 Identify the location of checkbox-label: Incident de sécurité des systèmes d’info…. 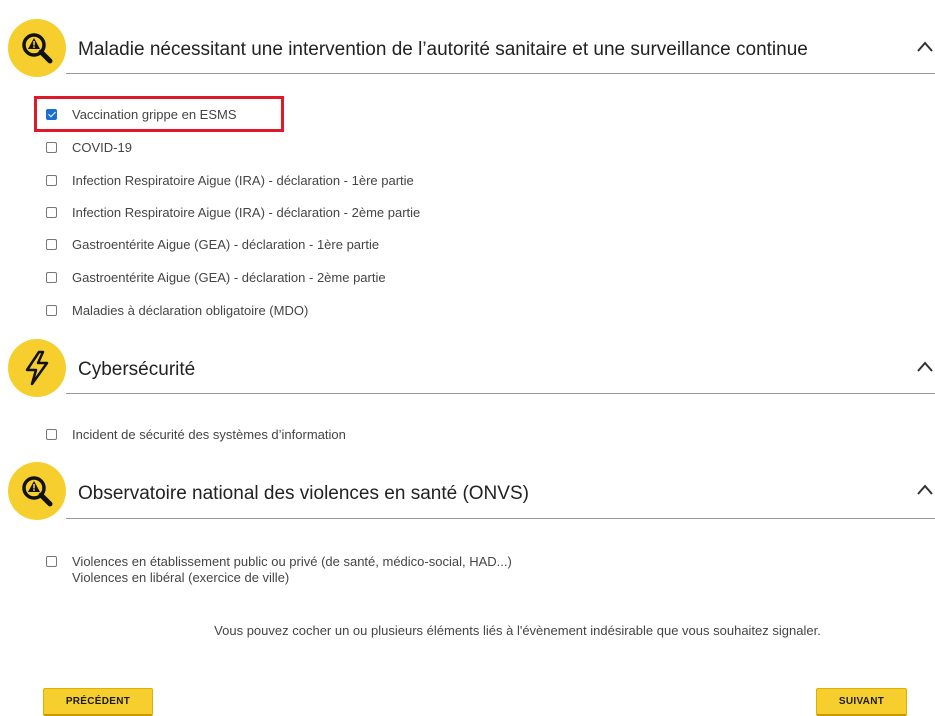
(209, 434).